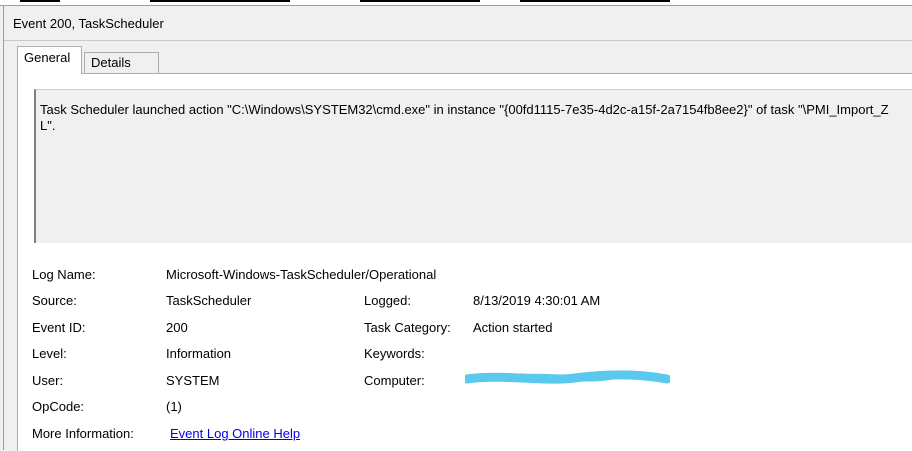 The width and height of the screenshot is (912, 451). I want to click on event-log-online-help-link: Event Log Online Help, so click(235, 434).